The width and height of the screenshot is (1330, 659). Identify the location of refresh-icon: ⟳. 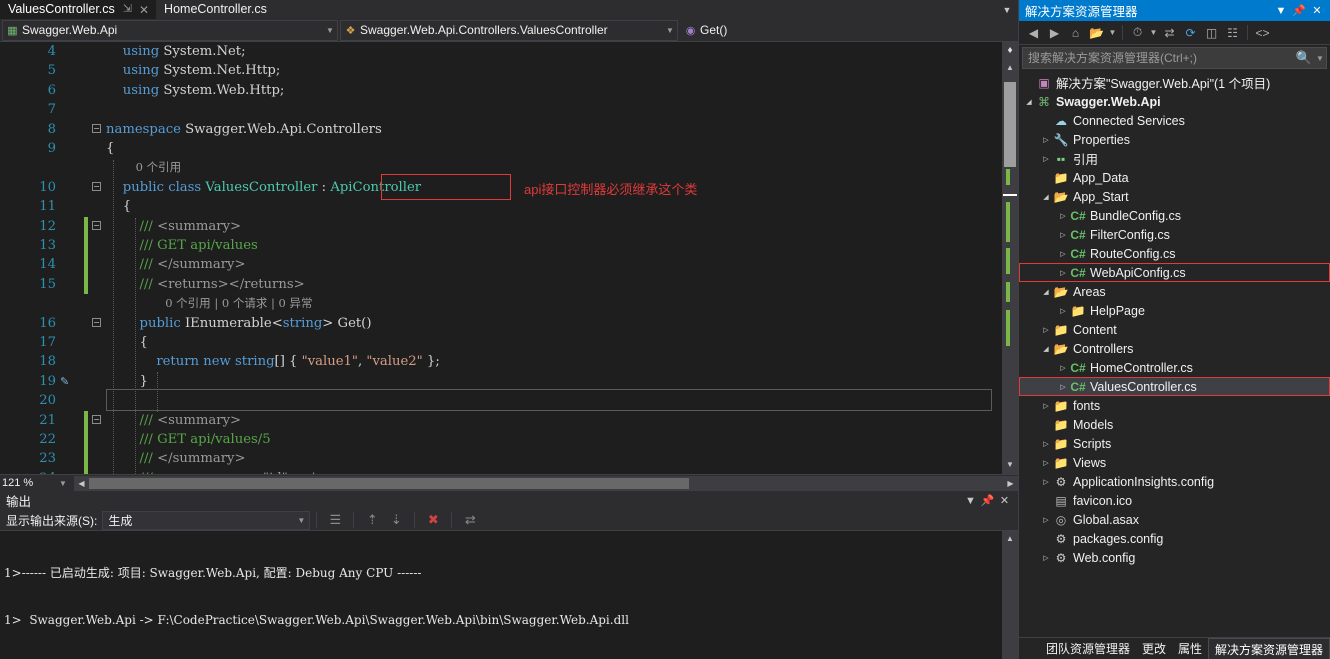
(1190, 33).